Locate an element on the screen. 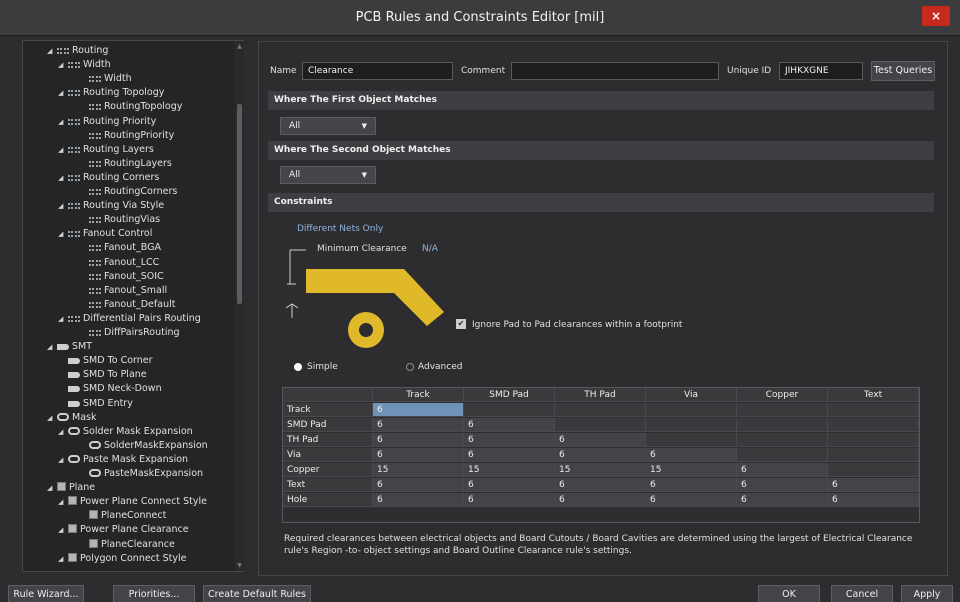 This screenshot has width=960, height=602. tree-item: Fanout_Small is located at coordinates (123, 290).